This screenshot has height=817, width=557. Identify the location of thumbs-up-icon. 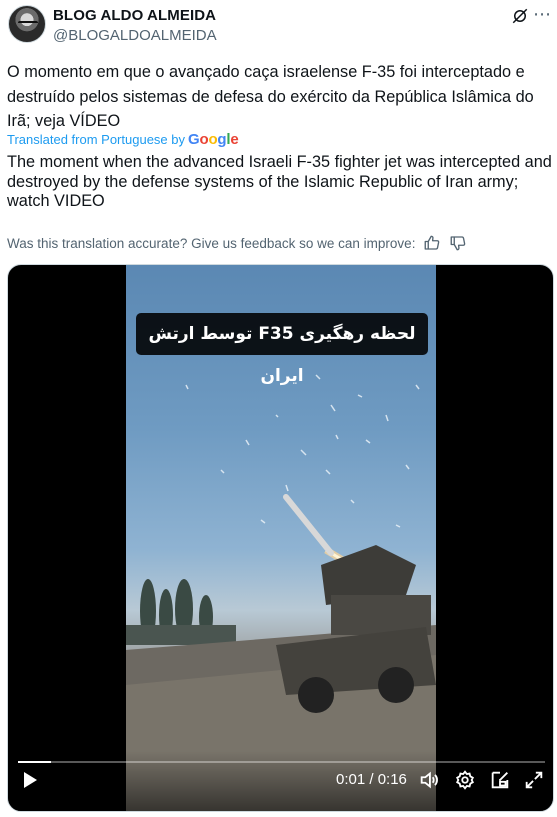
(432, 243).